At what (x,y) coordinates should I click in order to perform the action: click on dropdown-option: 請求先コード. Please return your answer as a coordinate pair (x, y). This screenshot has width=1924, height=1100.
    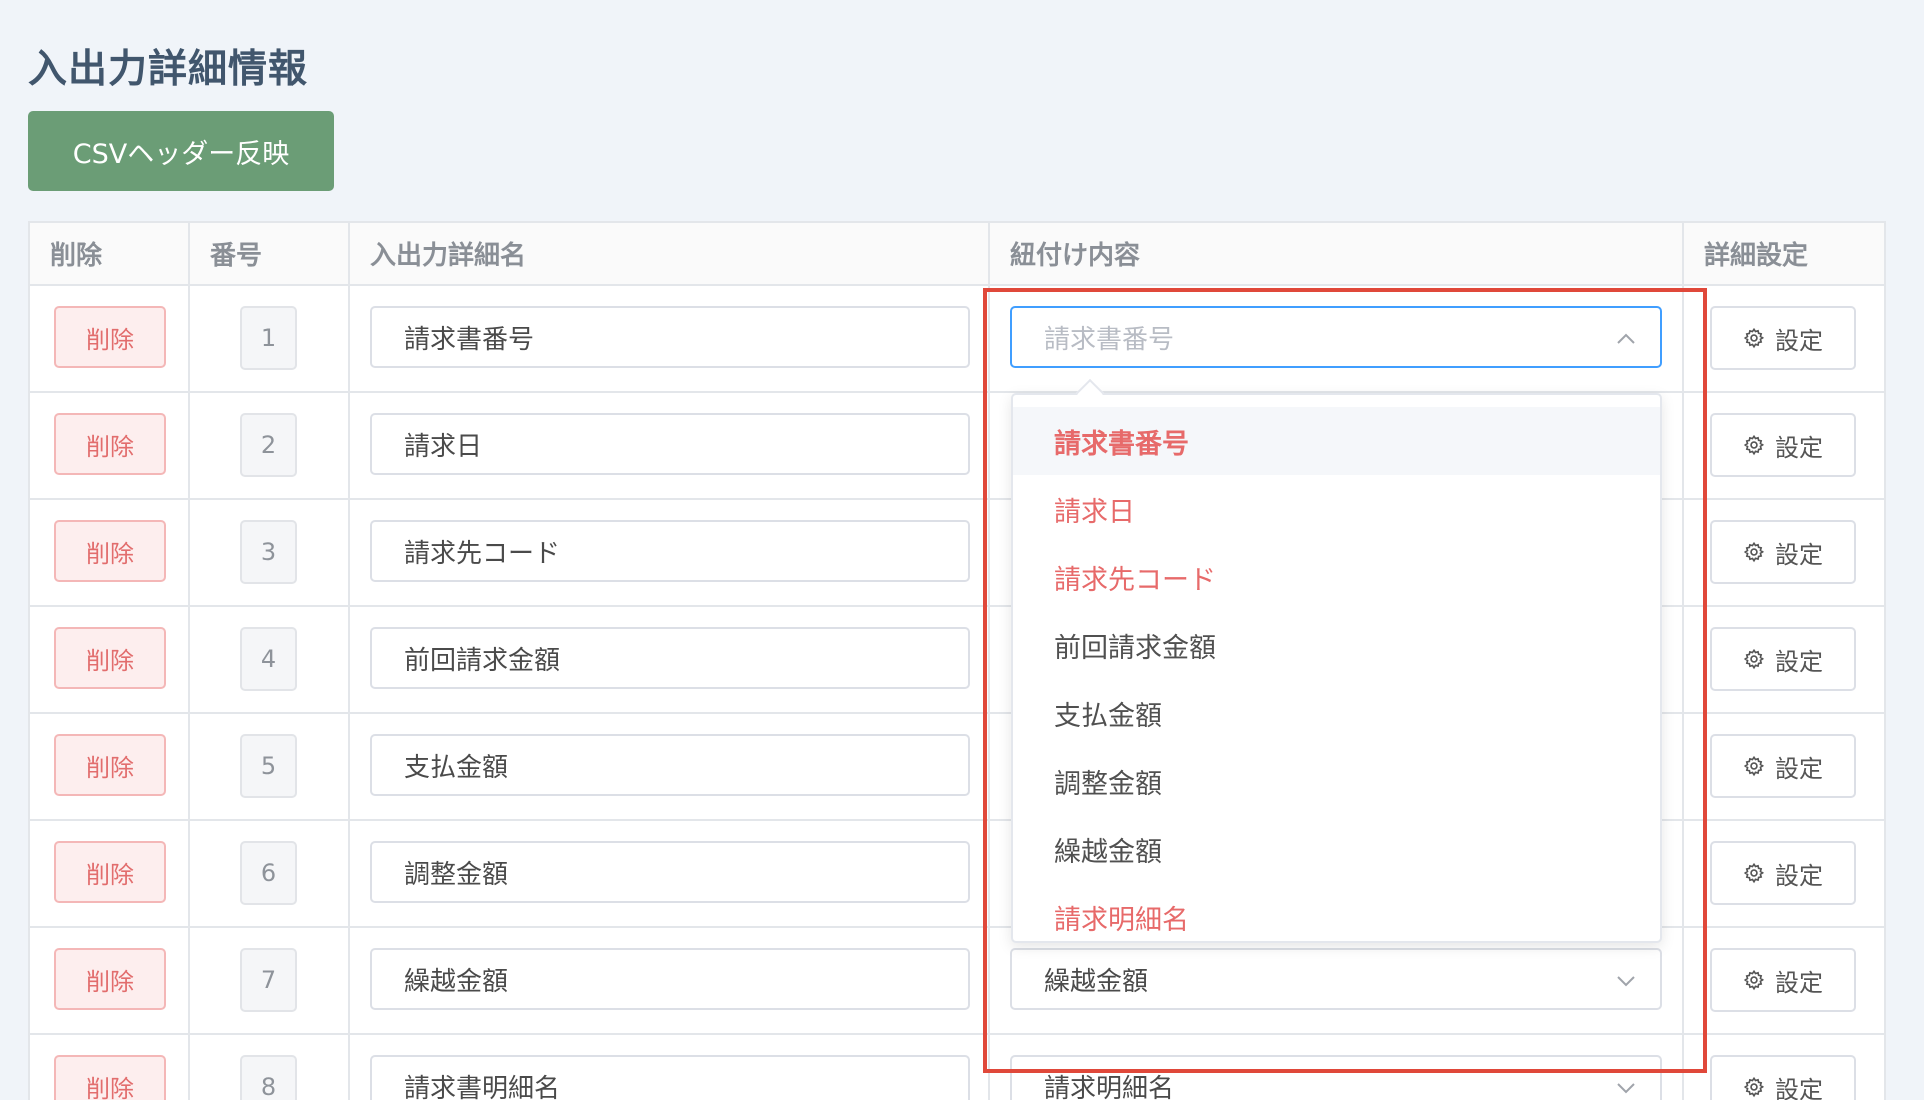
    Looking at the image, I should click on (1336, 577).